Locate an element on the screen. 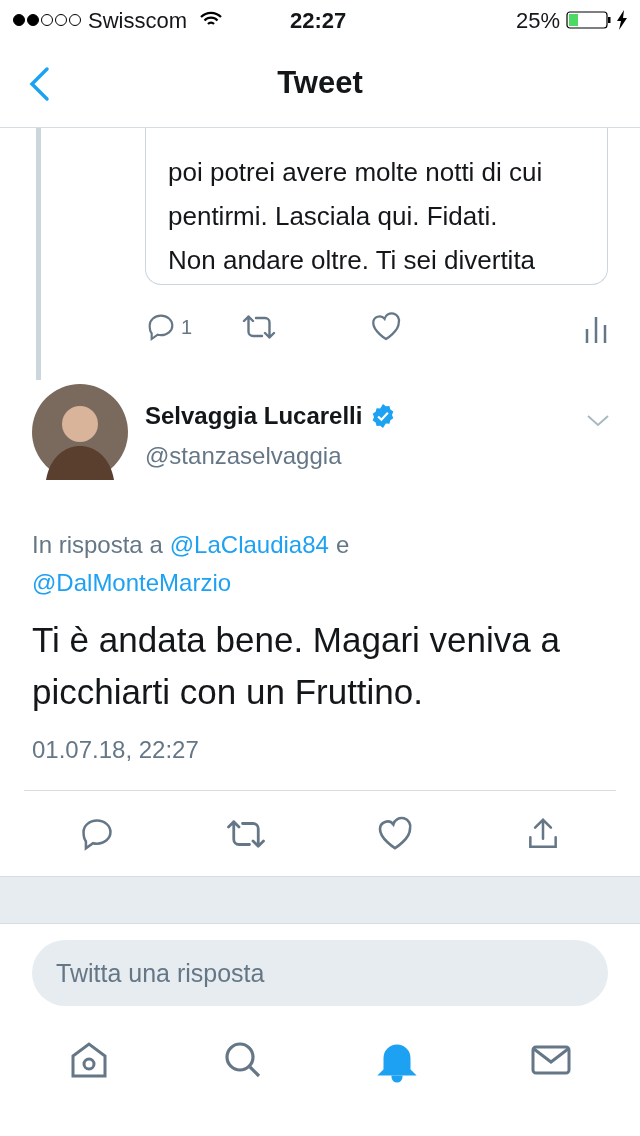 The width and height of the screenshot is (640, 1136). carrier-name: Swisscom is located at coordinates (137, 20).